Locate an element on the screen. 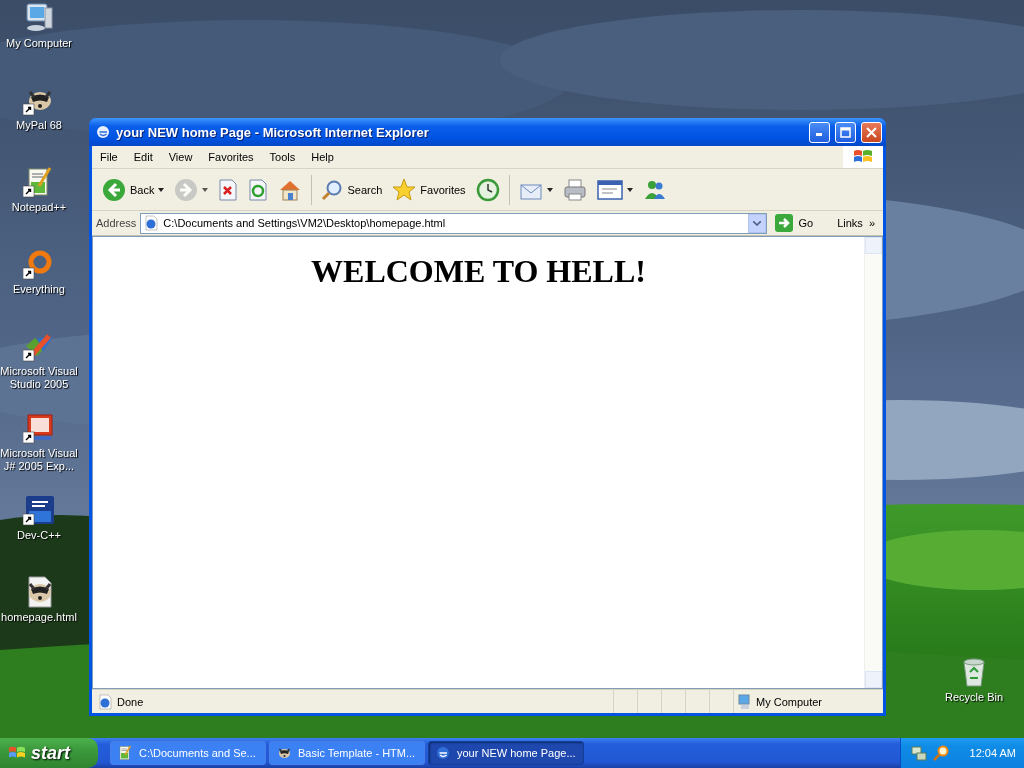 This screenshot has height=768, width=1024. menu-item: File is located at coordinates (109, 157).